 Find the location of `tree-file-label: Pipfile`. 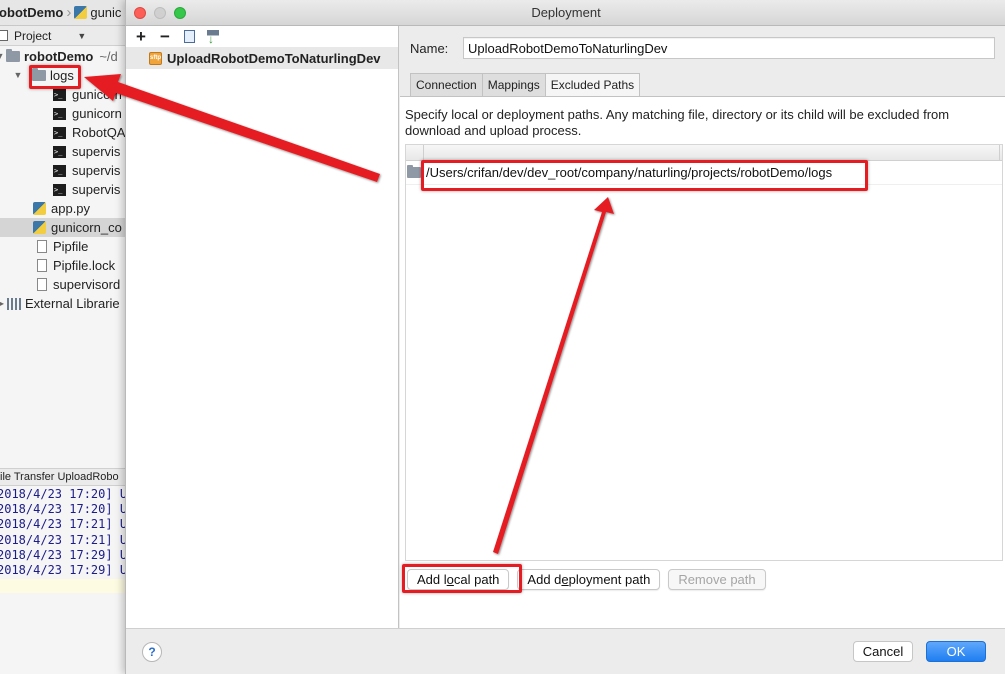

tree-file-label: Pipfile is located at coordinates (71, 246).